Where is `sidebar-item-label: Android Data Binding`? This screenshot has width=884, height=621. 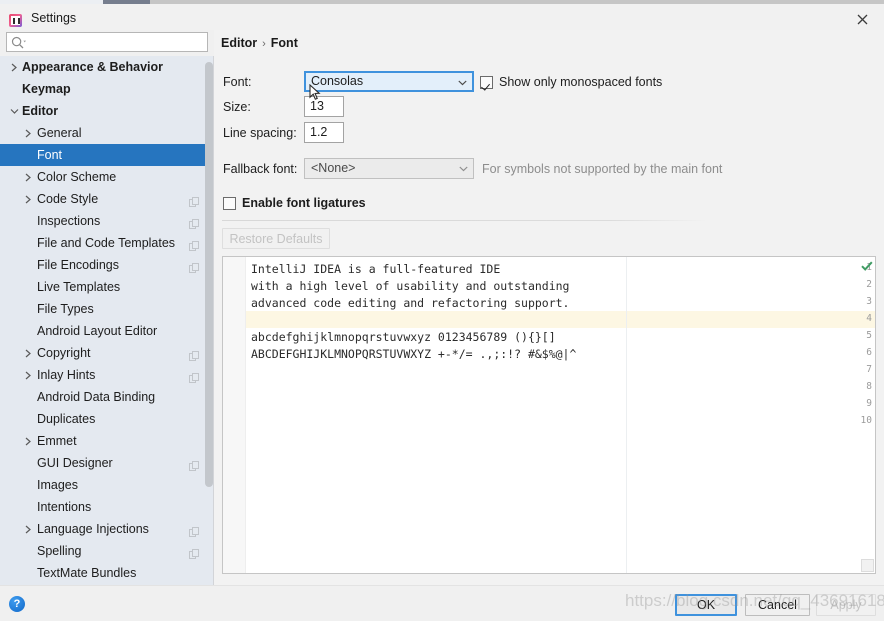 sidebar-item-label: Android Data Binding is located at coordinates (96, 397).